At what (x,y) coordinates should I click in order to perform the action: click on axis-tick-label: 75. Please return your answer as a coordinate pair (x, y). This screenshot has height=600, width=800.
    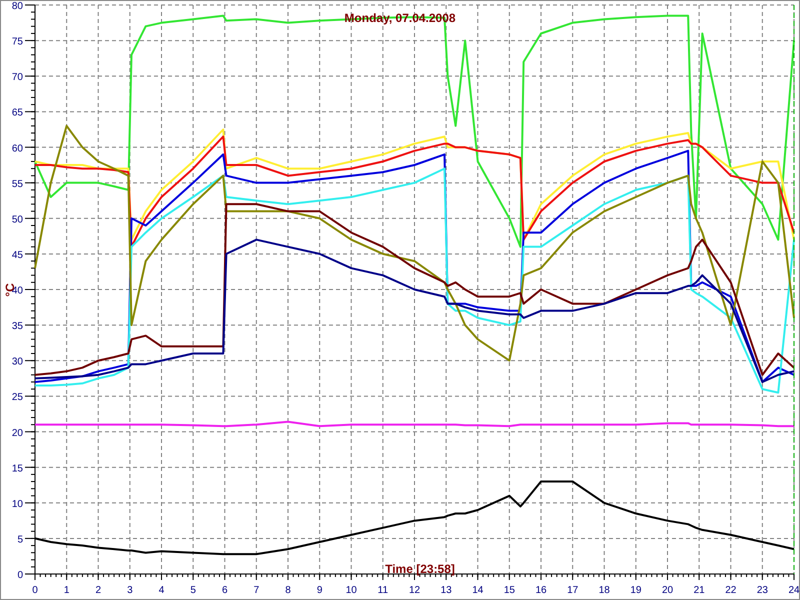
    Looking at the image, I should click on (17, 42).